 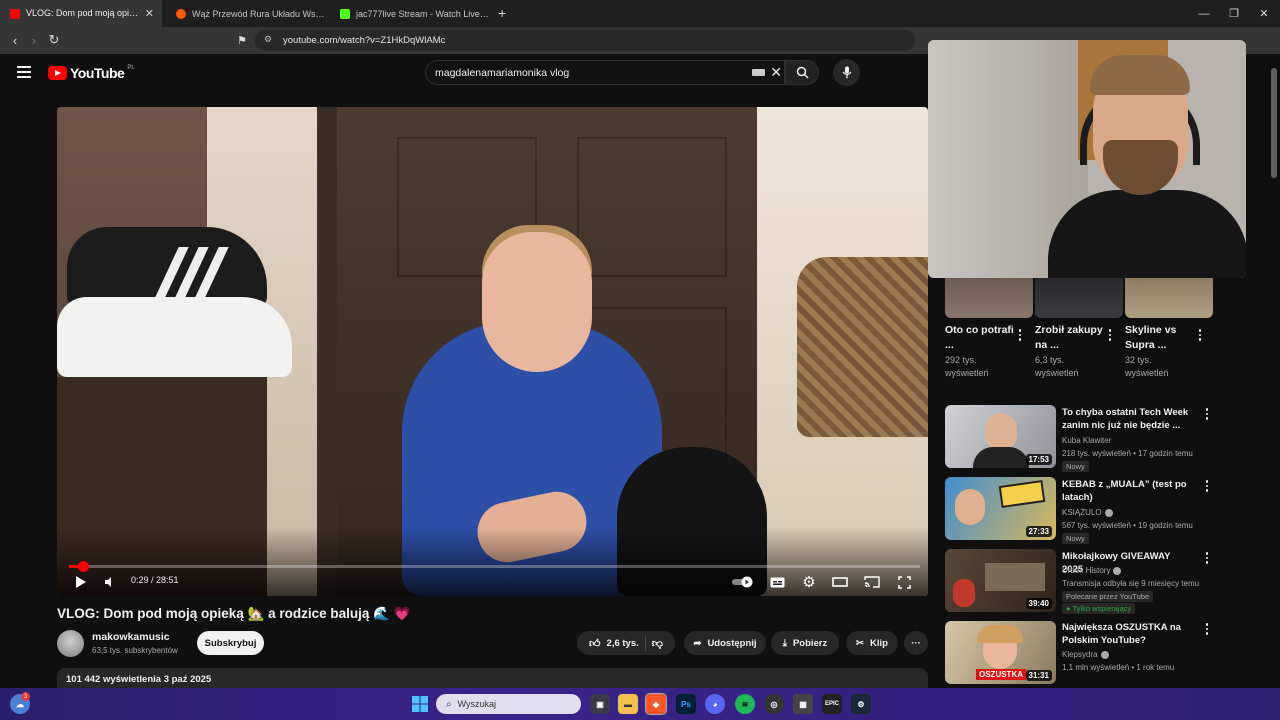 What do you see at coordinates (657, 643) in the screenshot?
I see `thumbs-down-icon: 👎︎` at bounding box center [657, 643].